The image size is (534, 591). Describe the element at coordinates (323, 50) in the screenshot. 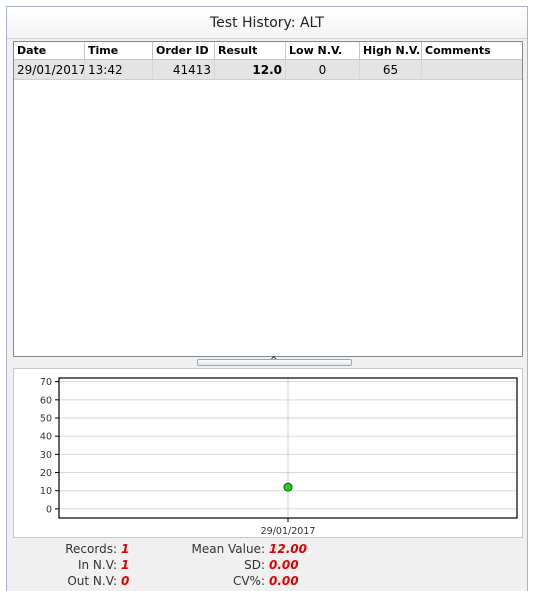

I see `column-header-low-nv: Low N.V.` at that location.